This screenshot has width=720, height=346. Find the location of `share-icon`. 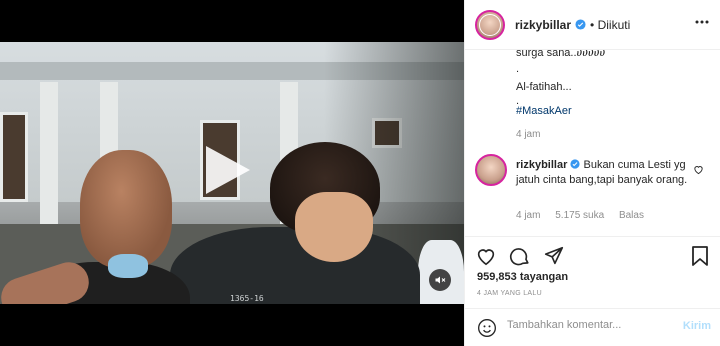

share-icon is located at coordinates (554, 256).